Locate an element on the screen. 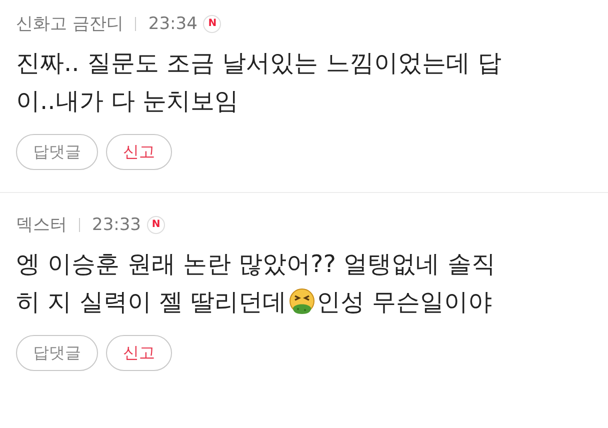 The height and width of the screenshot is (428, 608). comment-time: 23:33 is located at coordinates (116, 225).